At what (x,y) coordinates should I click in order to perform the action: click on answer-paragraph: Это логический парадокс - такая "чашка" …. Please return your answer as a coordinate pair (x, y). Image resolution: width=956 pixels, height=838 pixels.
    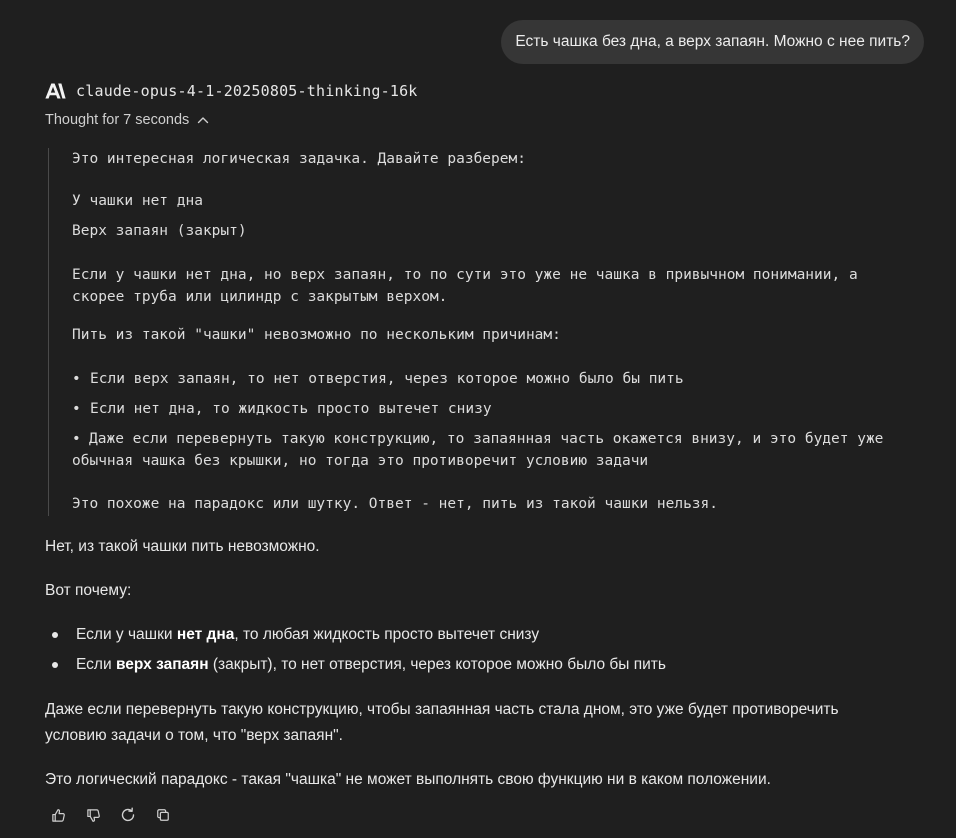
    Looking at the image, I should click on (408, 779).